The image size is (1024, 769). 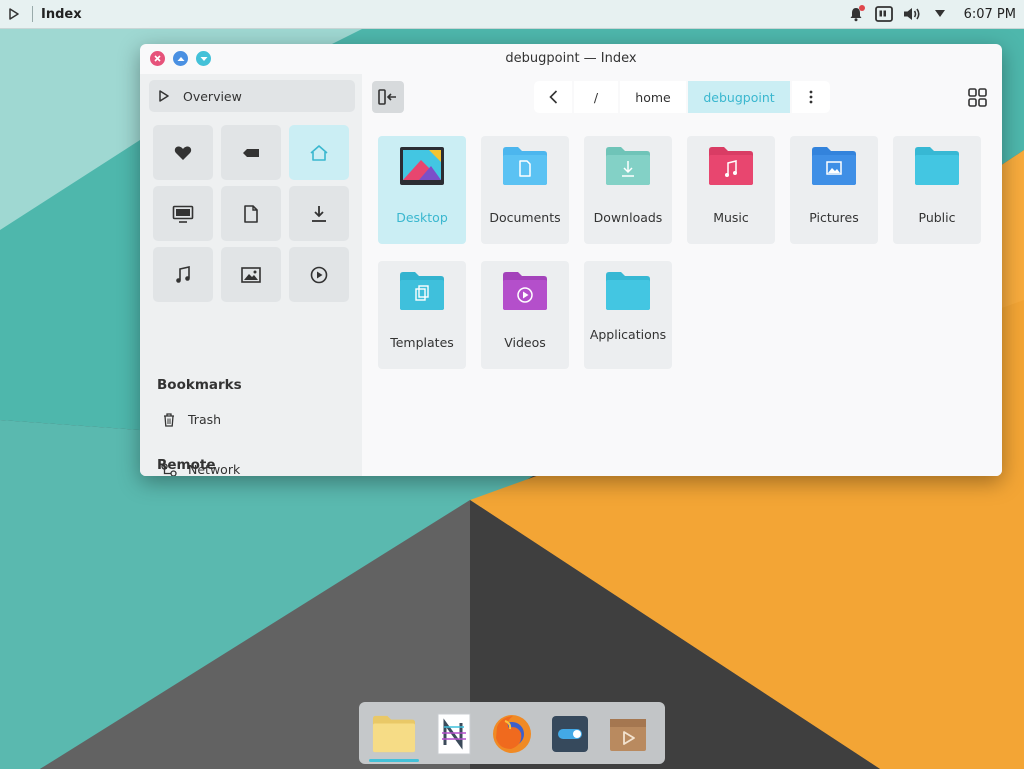 I want to click on music-icon, so click(x=183, y=274).